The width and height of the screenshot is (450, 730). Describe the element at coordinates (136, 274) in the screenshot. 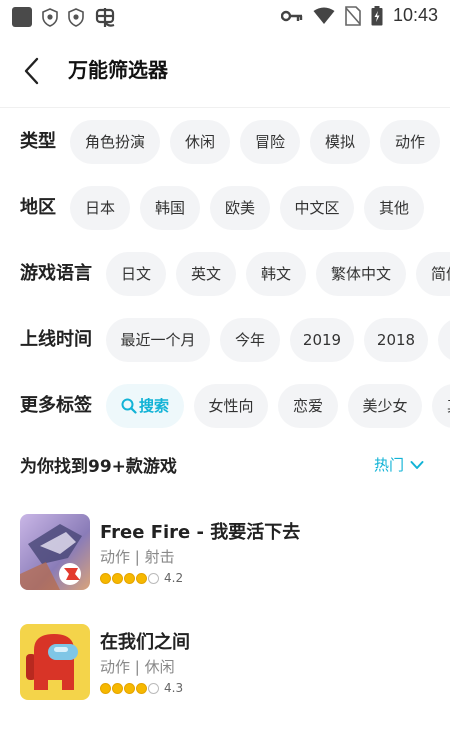

I see `filter-chip: 日文` at that location.